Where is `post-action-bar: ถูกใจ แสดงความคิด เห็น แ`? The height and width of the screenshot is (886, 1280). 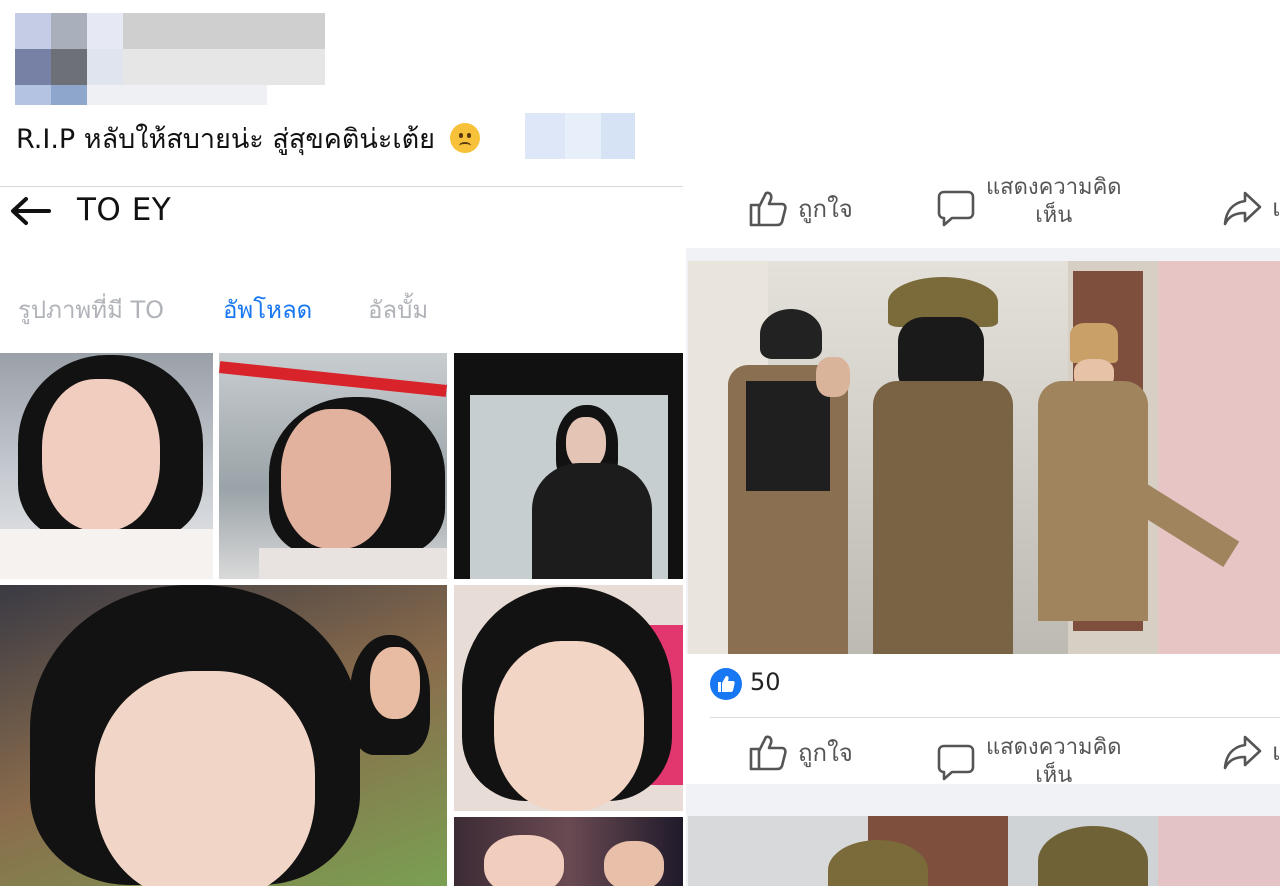 post-action-bar: ถูกใจ แสดงความคิด เห็น แ is located at coordinates (983, 211).